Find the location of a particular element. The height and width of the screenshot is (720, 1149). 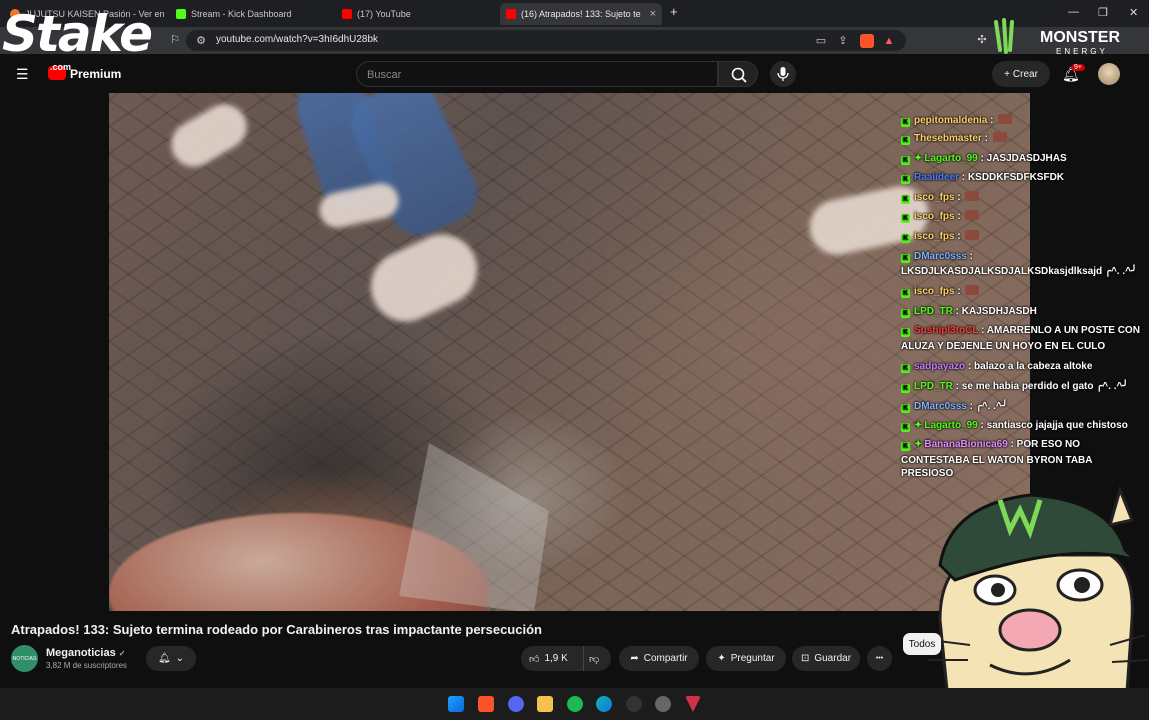

svg-text: ENERGY is located at coordinates (1082, 51).